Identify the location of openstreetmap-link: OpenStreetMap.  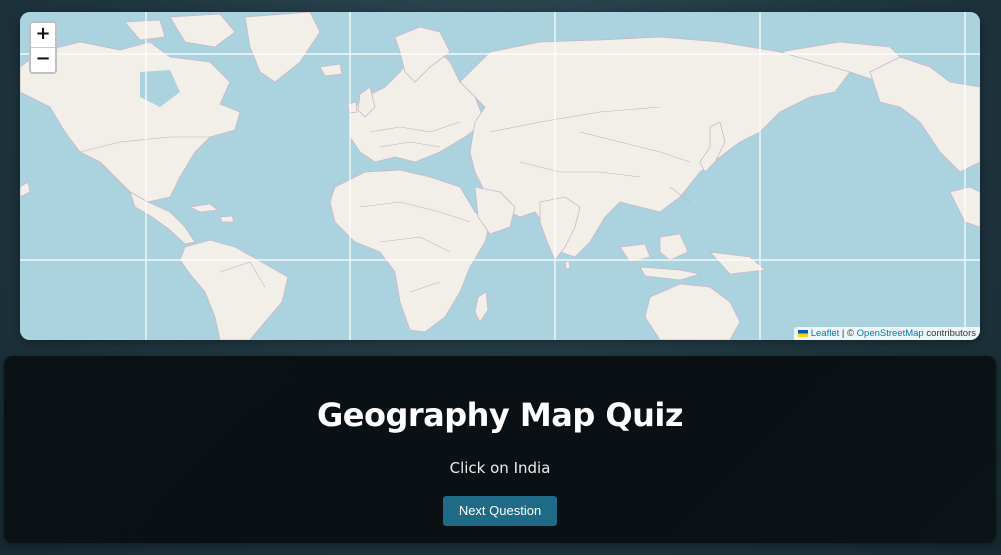
(890, 333).